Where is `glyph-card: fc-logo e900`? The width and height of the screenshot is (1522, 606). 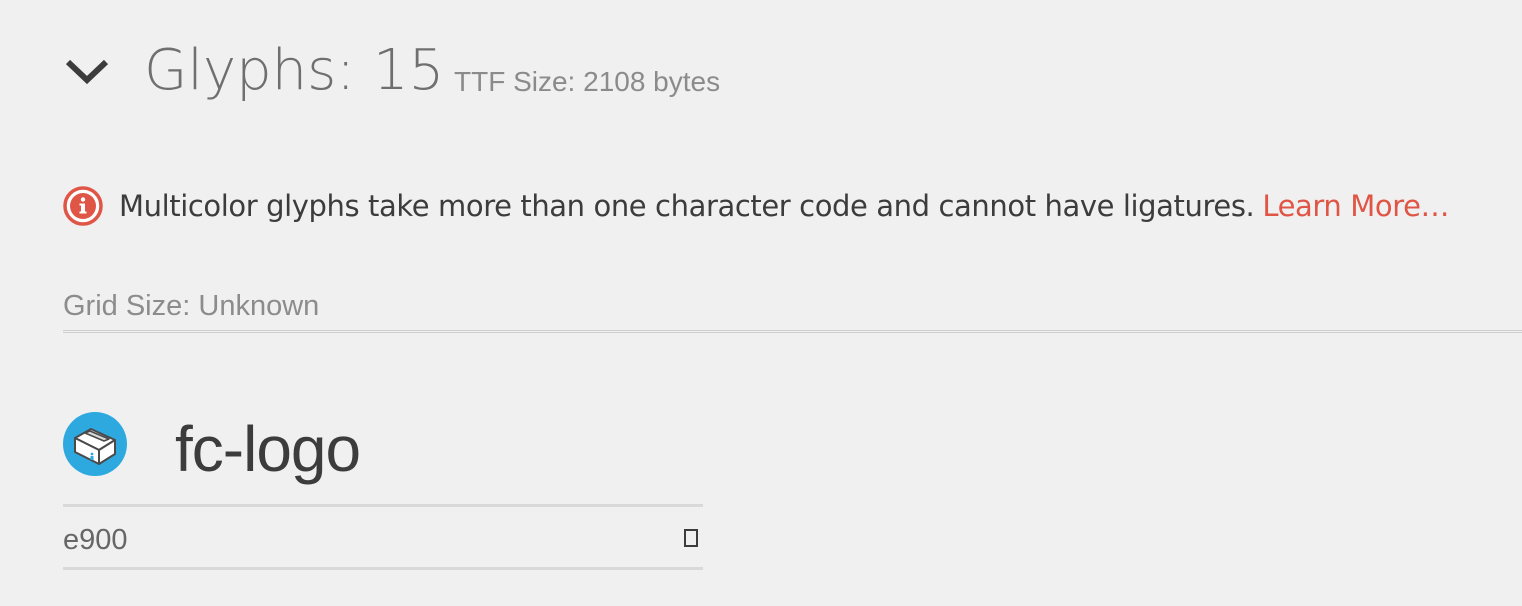 glyph-card: fc-logo e900 is located at coordinates (383, 491).